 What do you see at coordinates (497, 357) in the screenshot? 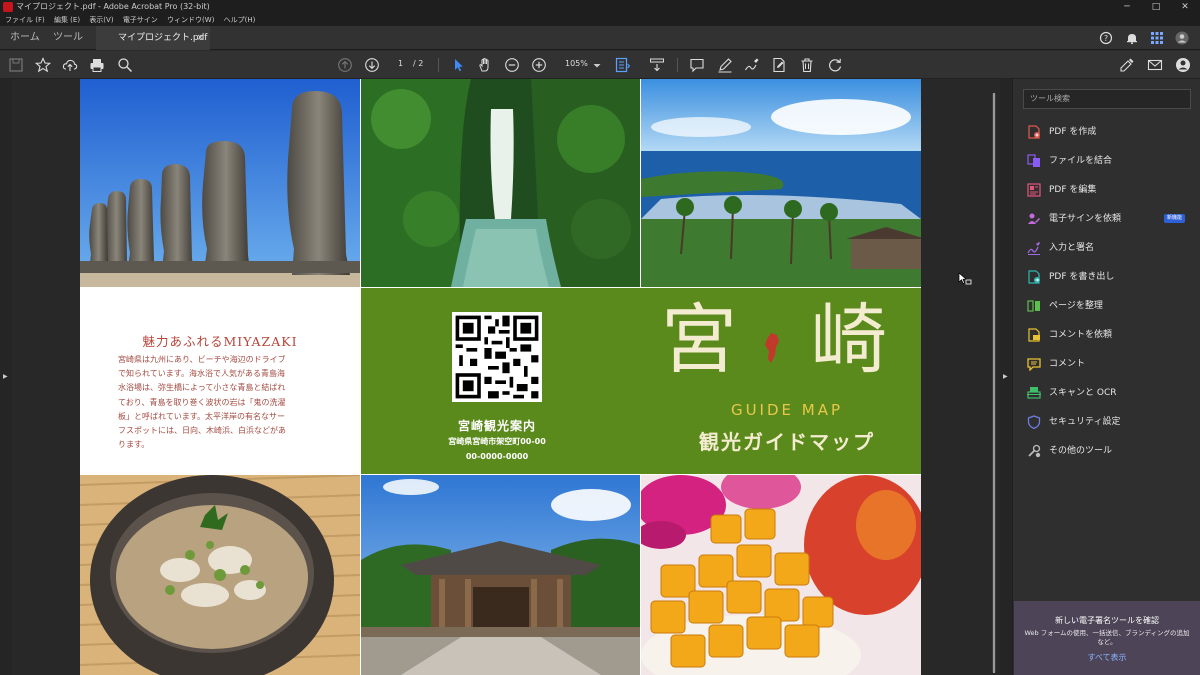
I see `qr-code` at bounding box center [497, 357].